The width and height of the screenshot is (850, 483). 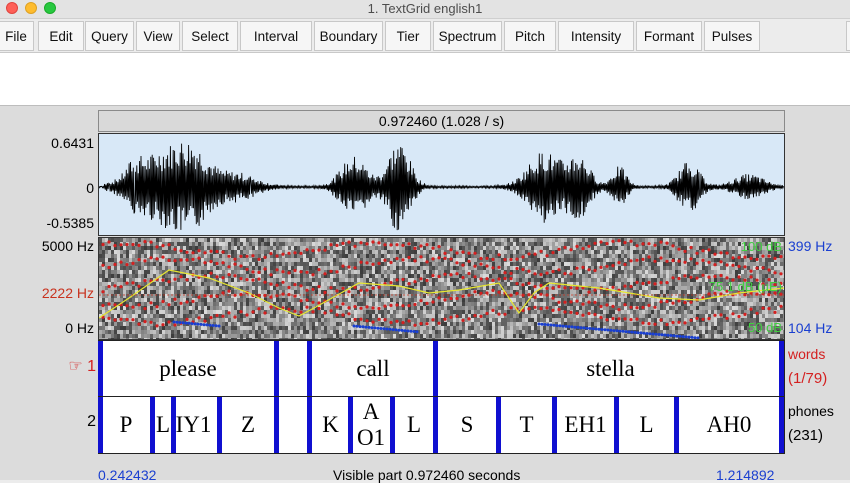 What do you see at coordinates (530, 36) in the screenshot?
I see `menu-pitch: Pitch` at bounding box center [530, 36].